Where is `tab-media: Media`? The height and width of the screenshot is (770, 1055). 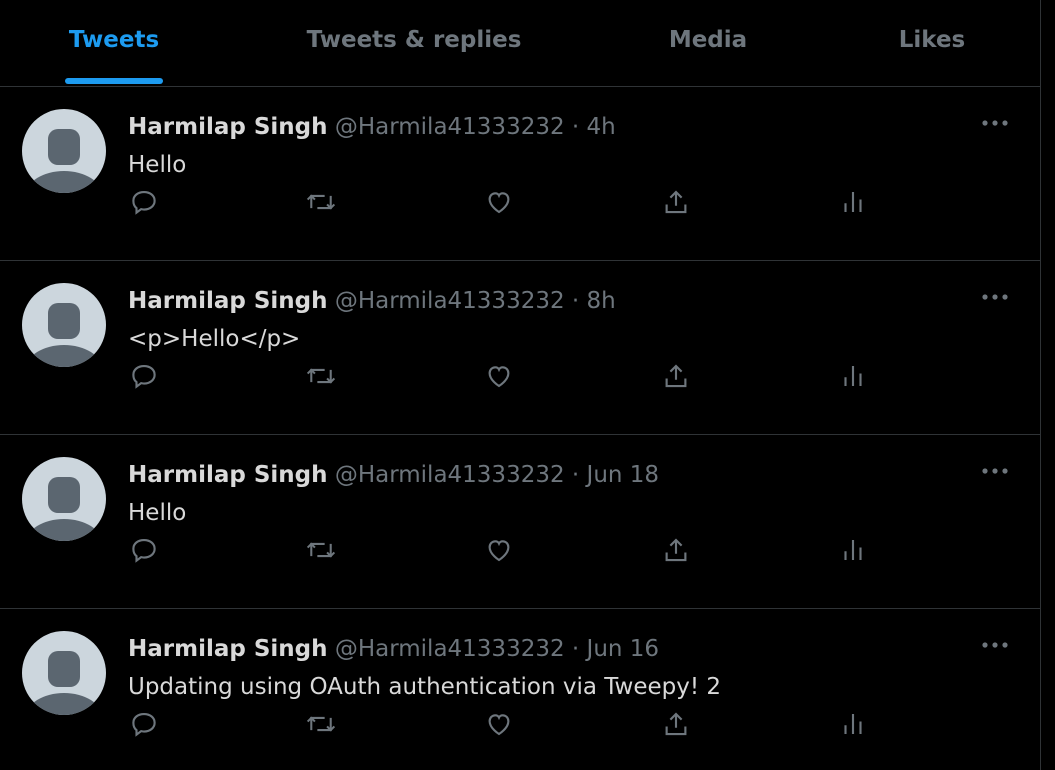
tab-media: Media is located at coordinates (708, 52).